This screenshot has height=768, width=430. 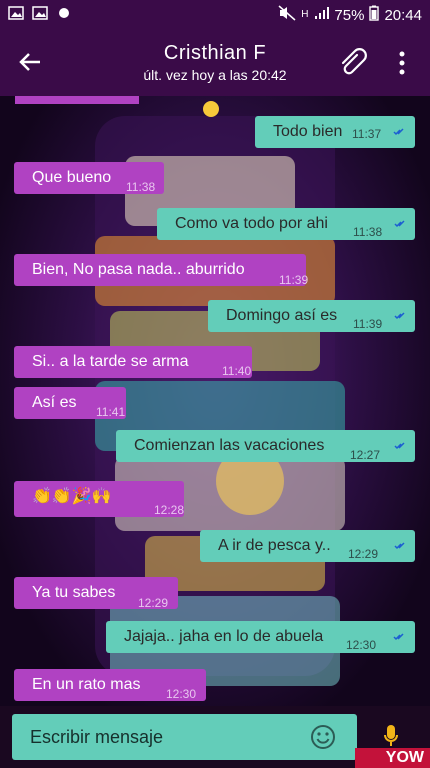 What do you see at coordinates (211, 109) in the screenshot?
I see `smiley-emoji-icon` at bounding box center [211, 109].